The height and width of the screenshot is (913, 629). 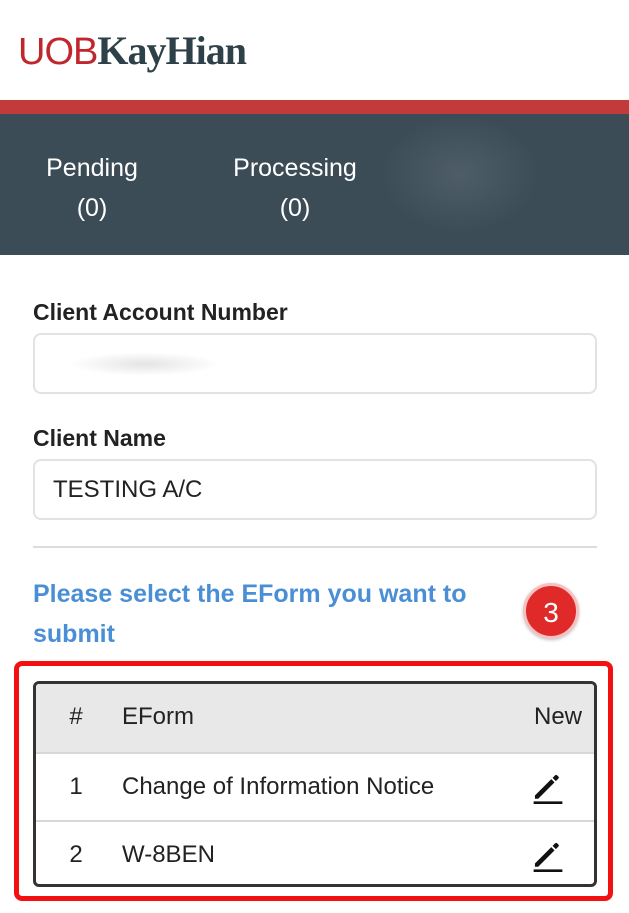 I want to click on pending-status: Pending (0), so click(x=92, y=188).